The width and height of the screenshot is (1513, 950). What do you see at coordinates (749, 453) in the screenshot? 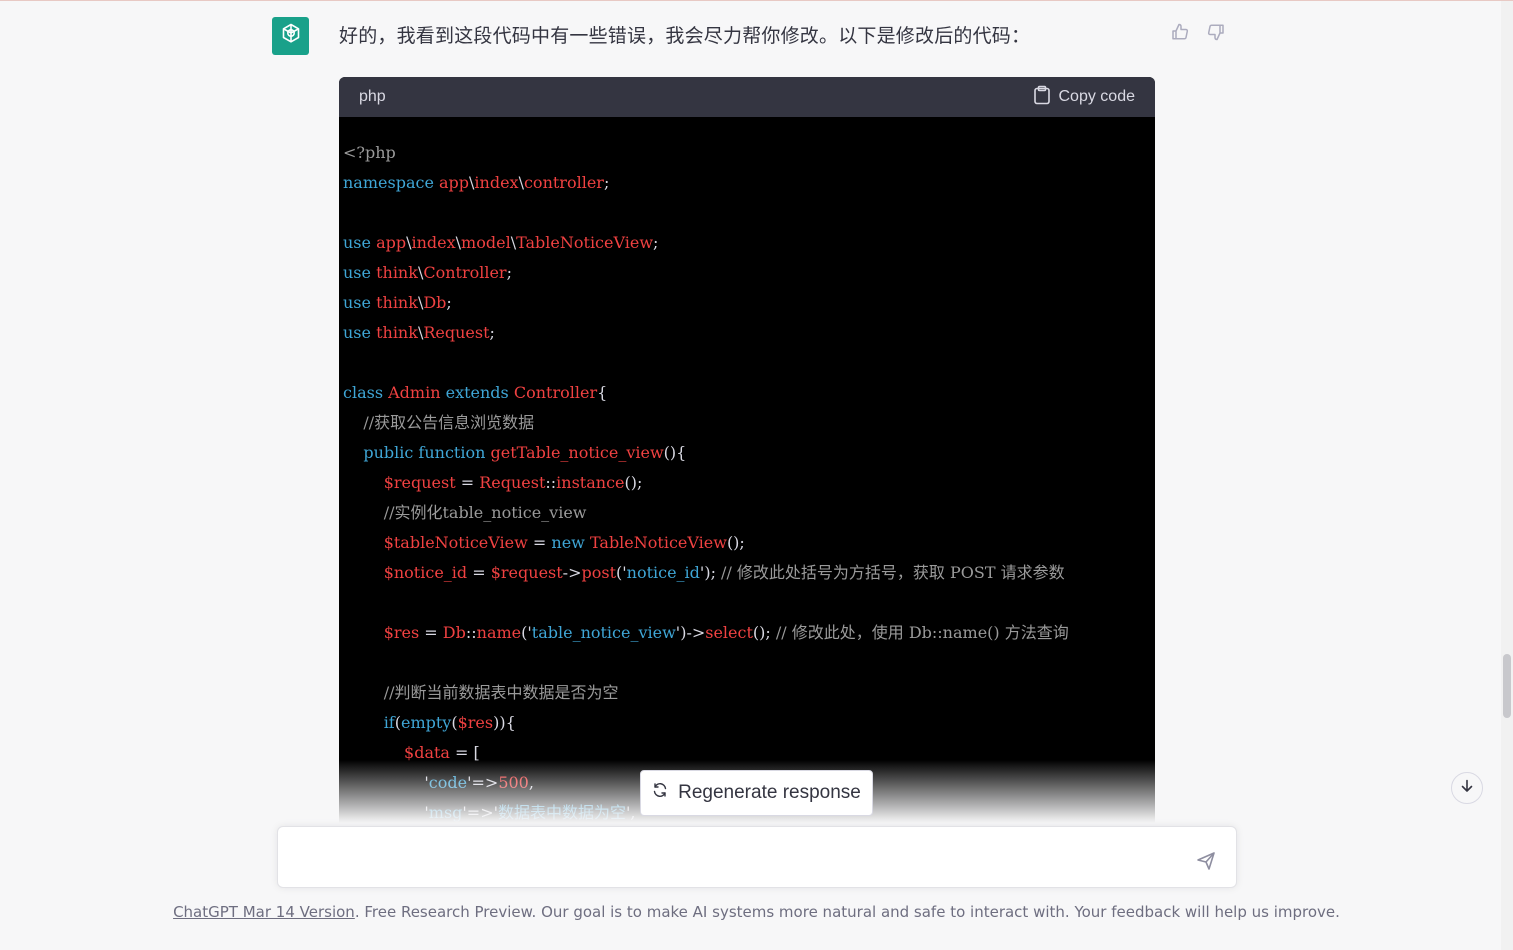
I see `code-line: public function getTable_notice_view(){` at bounding box center [749, 453].